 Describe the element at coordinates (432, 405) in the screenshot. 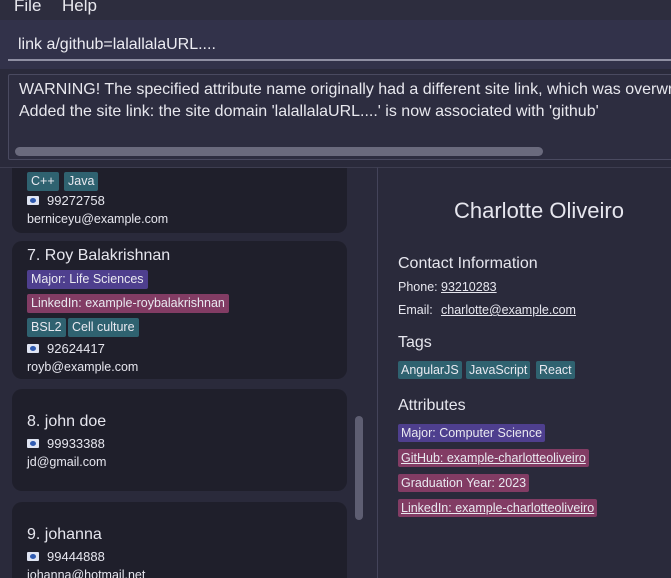

I see `attributes-heading: Attributes` at that location.